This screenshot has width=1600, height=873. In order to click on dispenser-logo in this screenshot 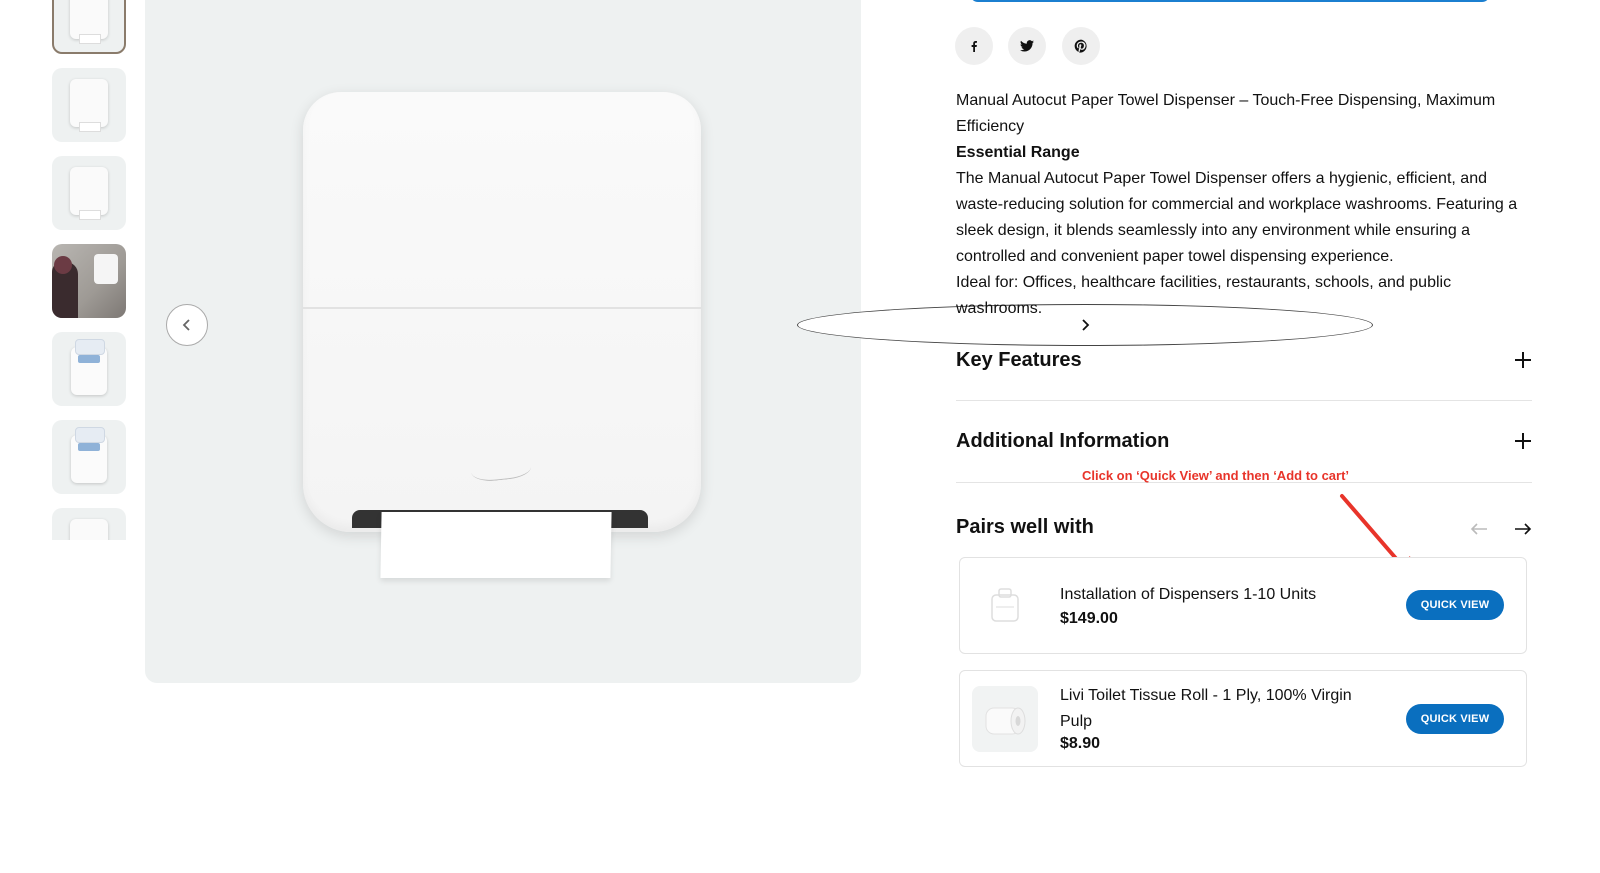, I will do `click(501, 467)`.